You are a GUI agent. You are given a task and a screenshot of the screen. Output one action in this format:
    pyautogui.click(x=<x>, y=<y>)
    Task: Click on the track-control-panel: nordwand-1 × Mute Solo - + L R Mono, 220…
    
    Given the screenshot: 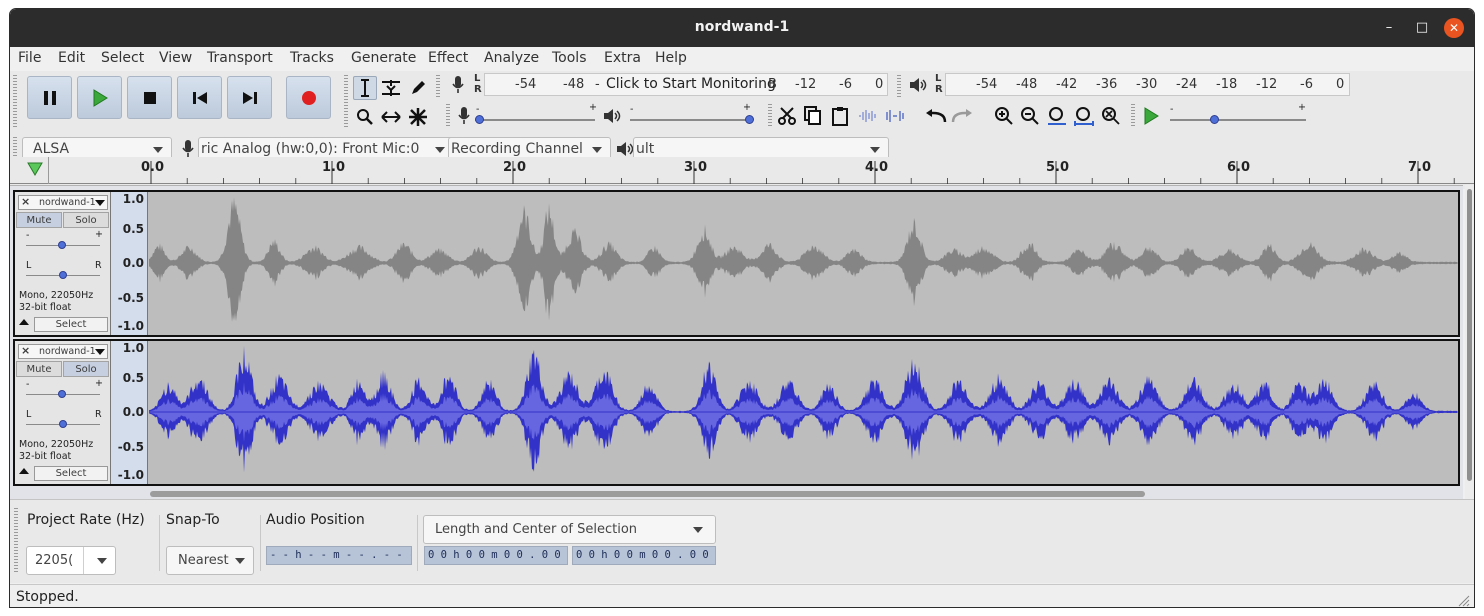 What is the action you would take?
    pyautogui.click(x=63, y=412)
    